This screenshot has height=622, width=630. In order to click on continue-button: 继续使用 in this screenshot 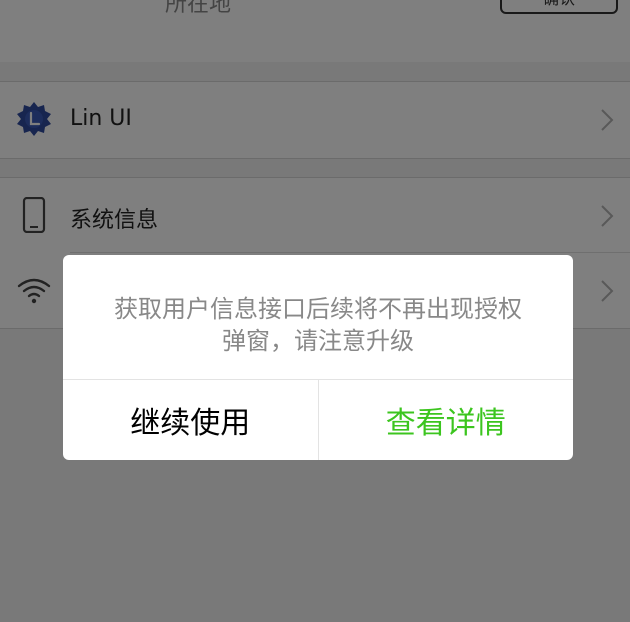, I will do `click(191, 420)`.